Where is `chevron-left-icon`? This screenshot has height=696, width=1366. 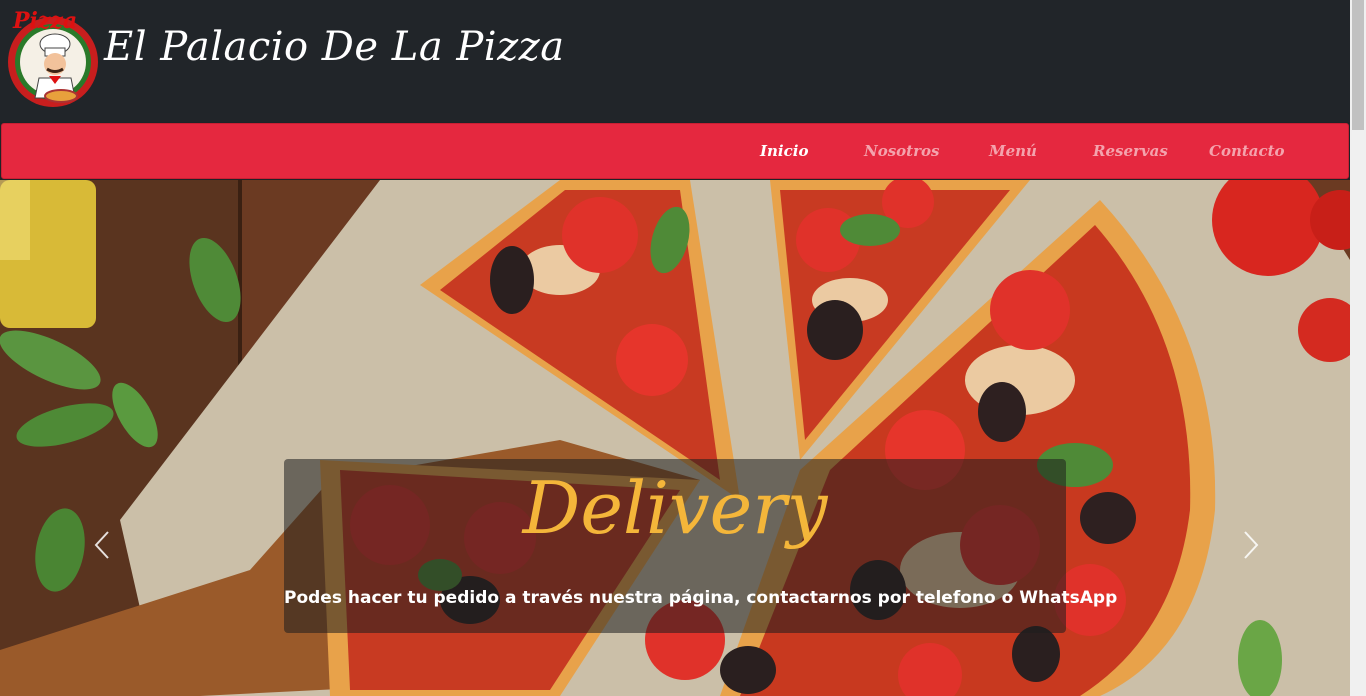 chevron-left-icon is located at coordinates (101, 545).